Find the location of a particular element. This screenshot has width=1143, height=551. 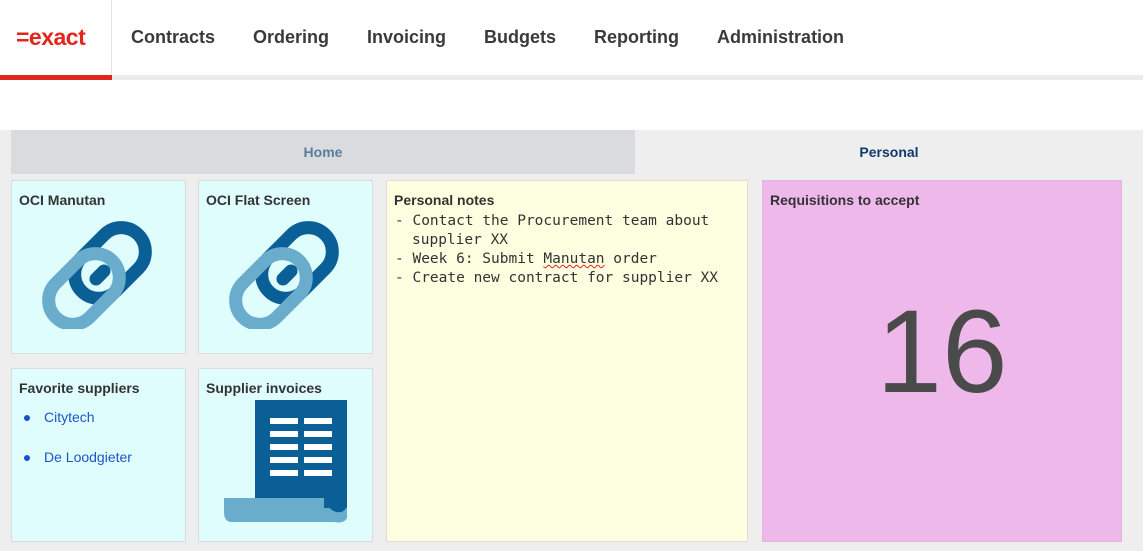

tile-oci-flat-screen: OCI Flat Screen is located at coordinates (285, 267).